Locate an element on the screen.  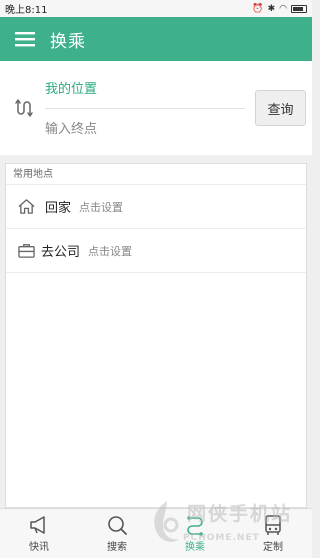
page-title: 换乘 is located at coordinates (68, 41).